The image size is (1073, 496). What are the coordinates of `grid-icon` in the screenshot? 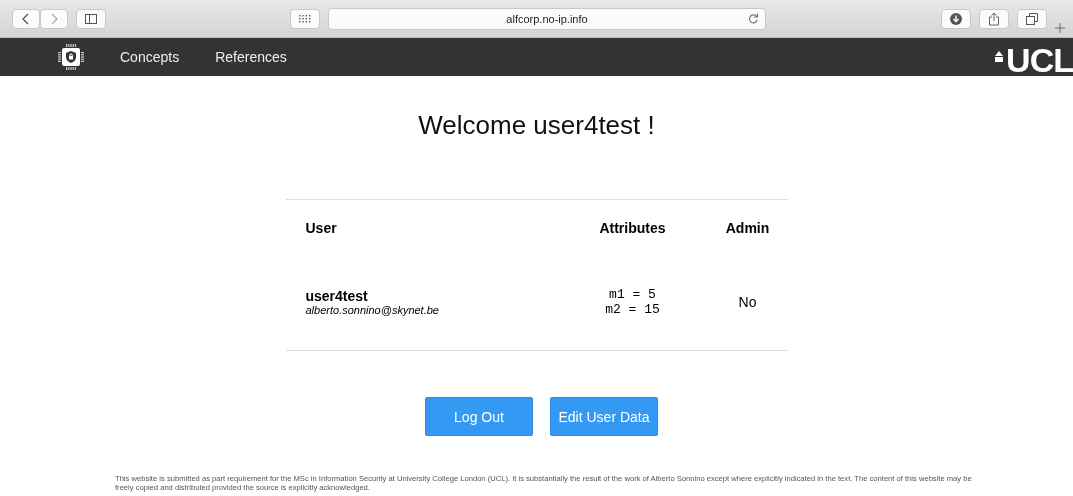 It's located at (305, 18).